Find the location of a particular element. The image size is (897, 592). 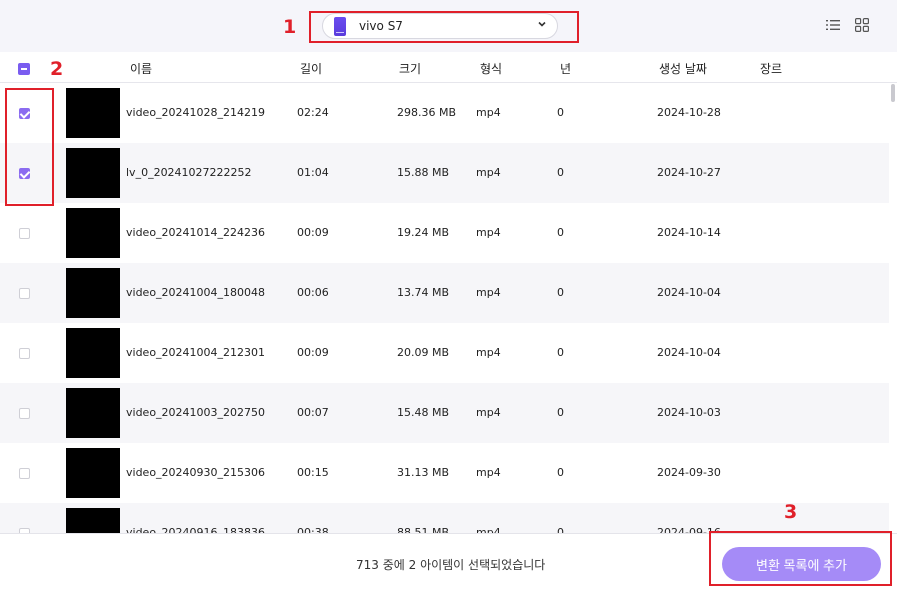

file-name: video_20241003_202750 is located at coordinates (196, 412).